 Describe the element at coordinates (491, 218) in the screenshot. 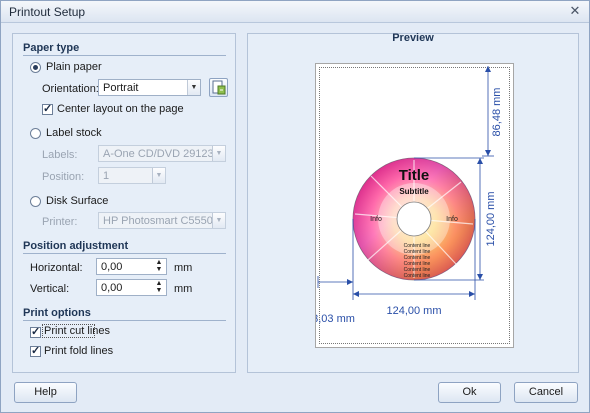

I see `dimension-height-label: 124,00 mm` at that location.